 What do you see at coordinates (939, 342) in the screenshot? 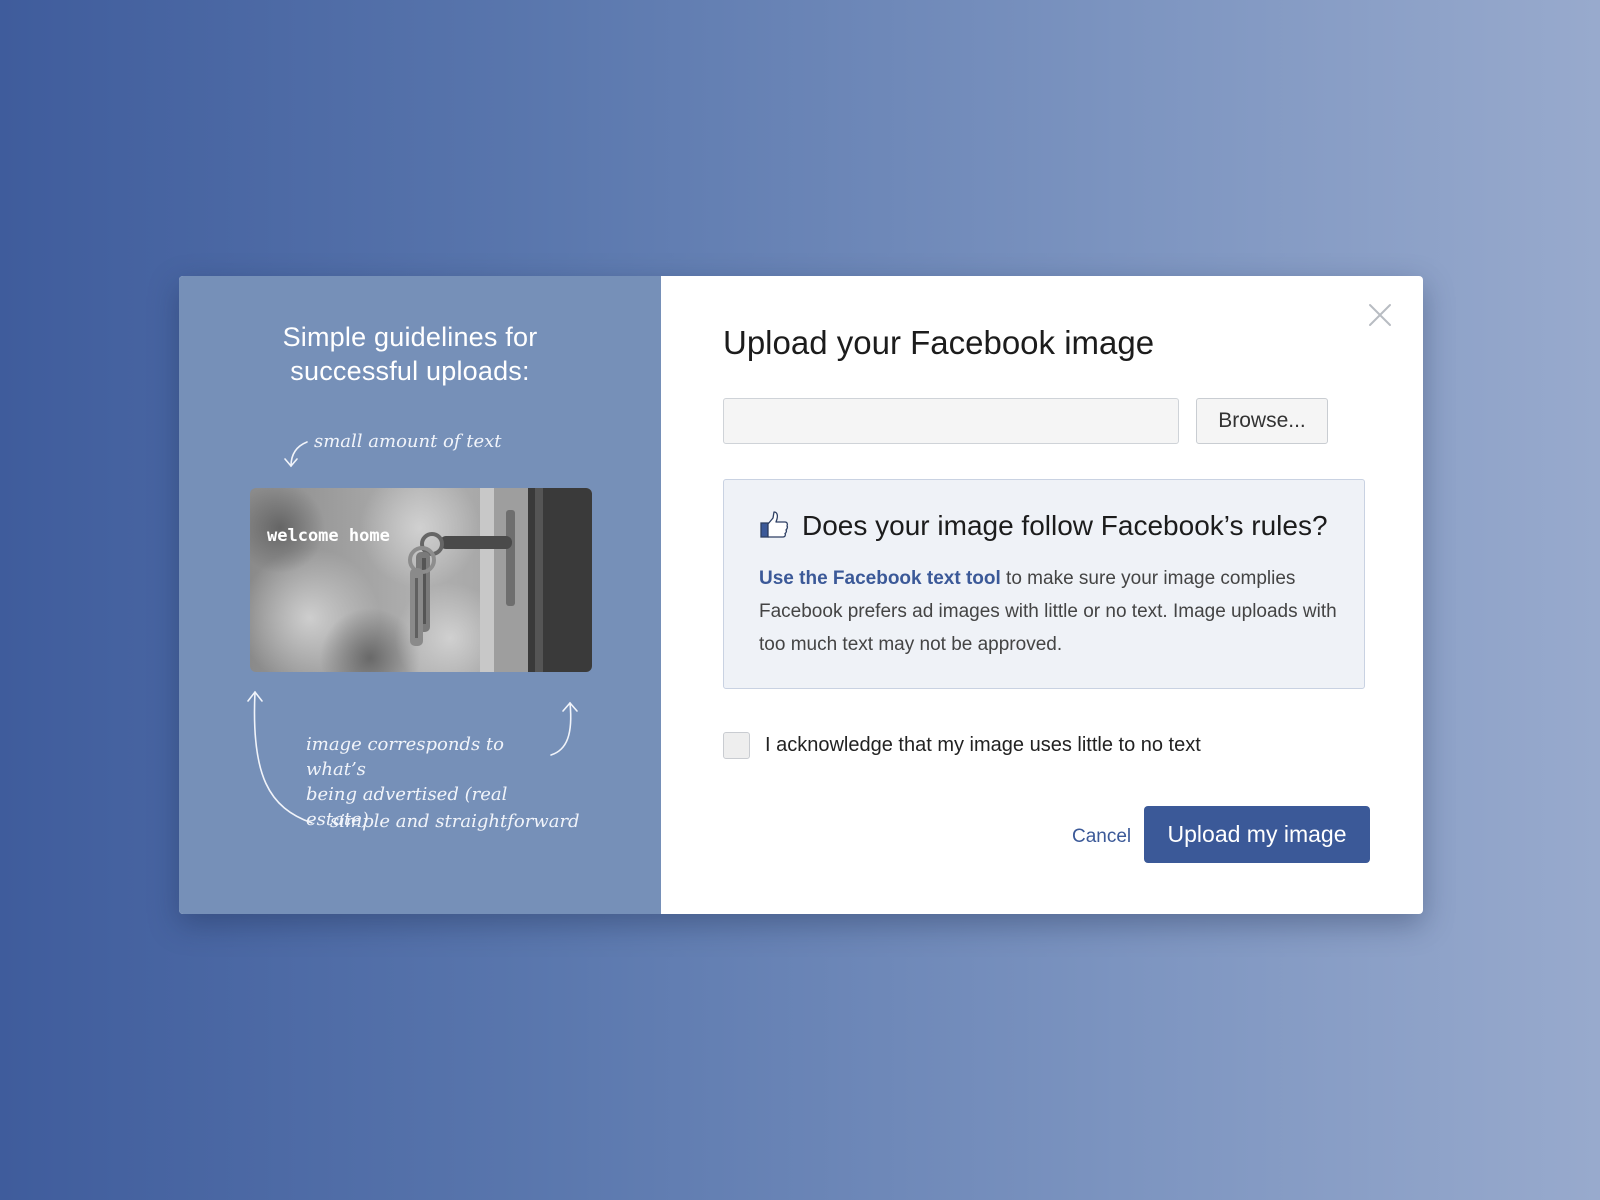
I see `modal-heading: Upload your Facebook image` at bounding box center [939, 342].